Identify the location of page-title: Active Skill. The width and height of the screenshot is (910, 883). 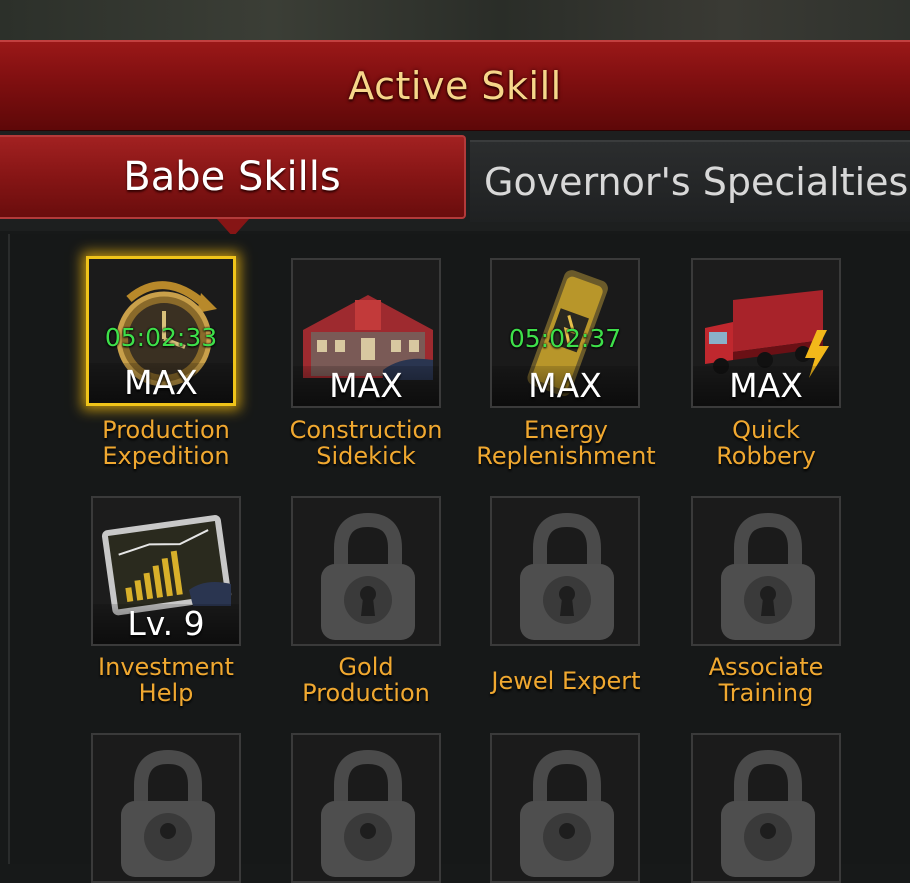
(455, 86).